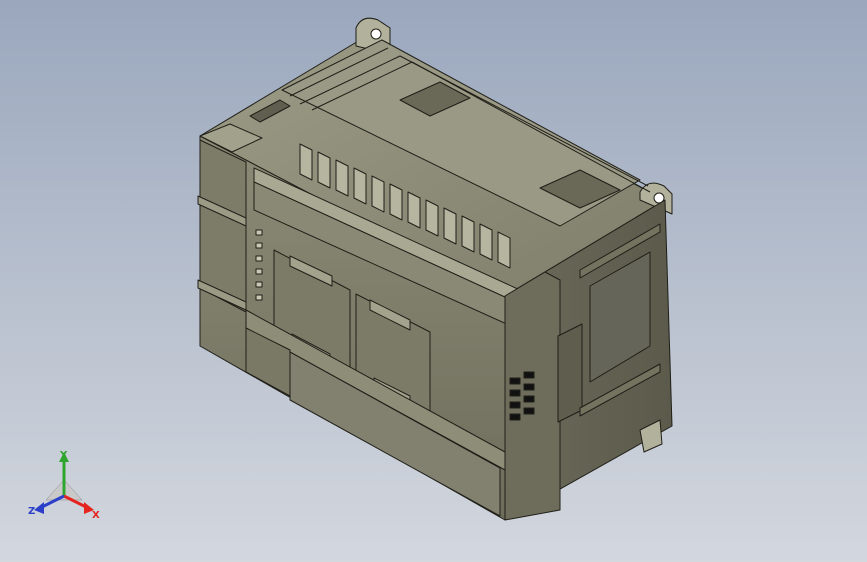 The image size is (867, 562). I want to click on end-latch, so click(570, 373).